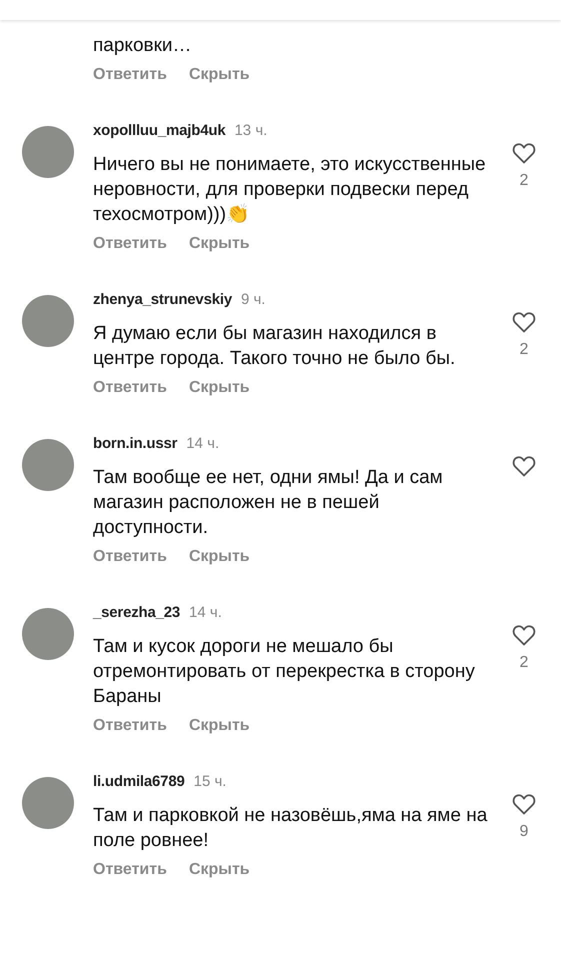 The width and height of the screenshot is (561, 953). What do you see at coordinates (268, 503) in the screenshot?
I see `comment-text: Там вообще ее нет, одни ямы! Да и сам магазин расположен не в пешей доступности.` at bounding box center [268, 503].